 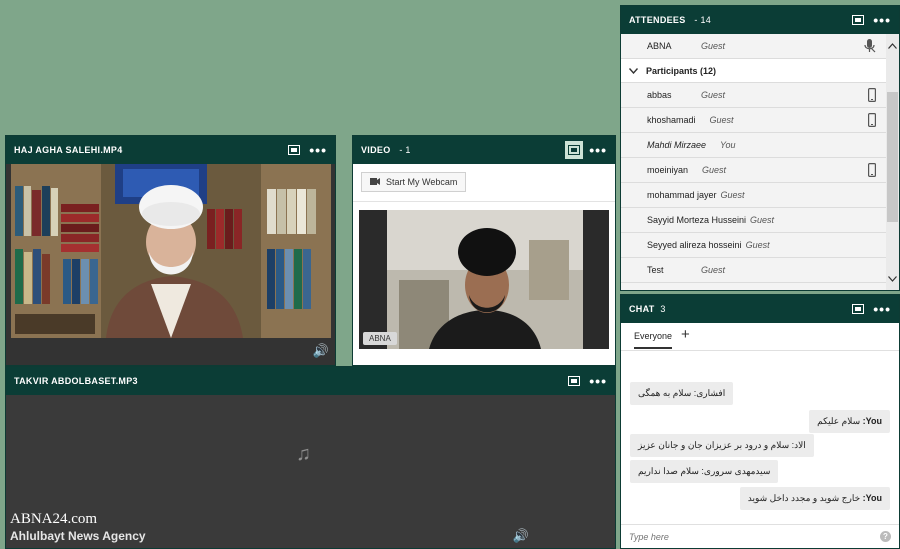 What do you see at coordinates (422, 182) in the screenshot?
I see `start-webcam-label: Start My Webcam` at bounding box center [422, 182].